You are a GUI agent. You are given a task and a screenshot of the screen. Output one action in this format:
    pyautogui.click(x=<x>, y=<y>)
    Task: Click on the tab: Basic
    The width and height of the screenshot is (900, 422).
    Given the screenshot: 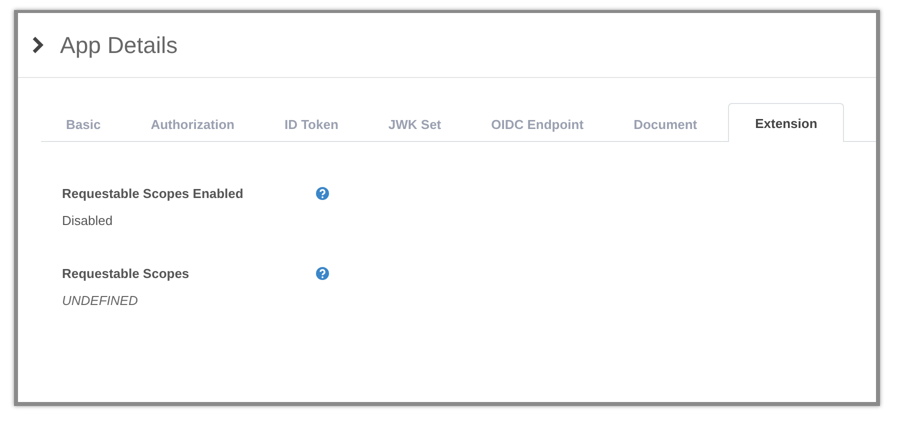 What is the action you would take?
    pyautogui.click(x=83, y=123)
    